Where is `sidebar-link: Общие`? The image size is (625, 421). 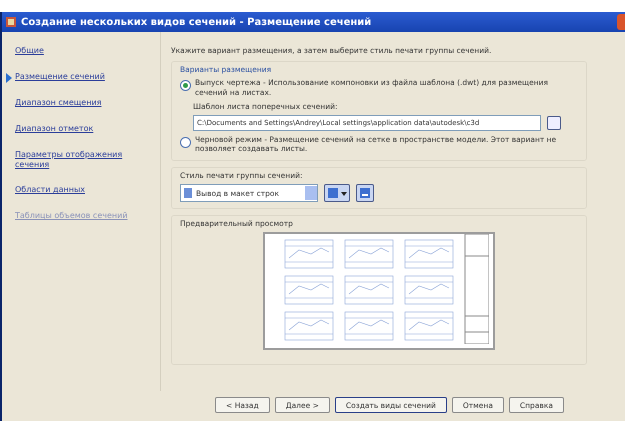
sidebar-link: Общие is located at coordinates (29, 51).